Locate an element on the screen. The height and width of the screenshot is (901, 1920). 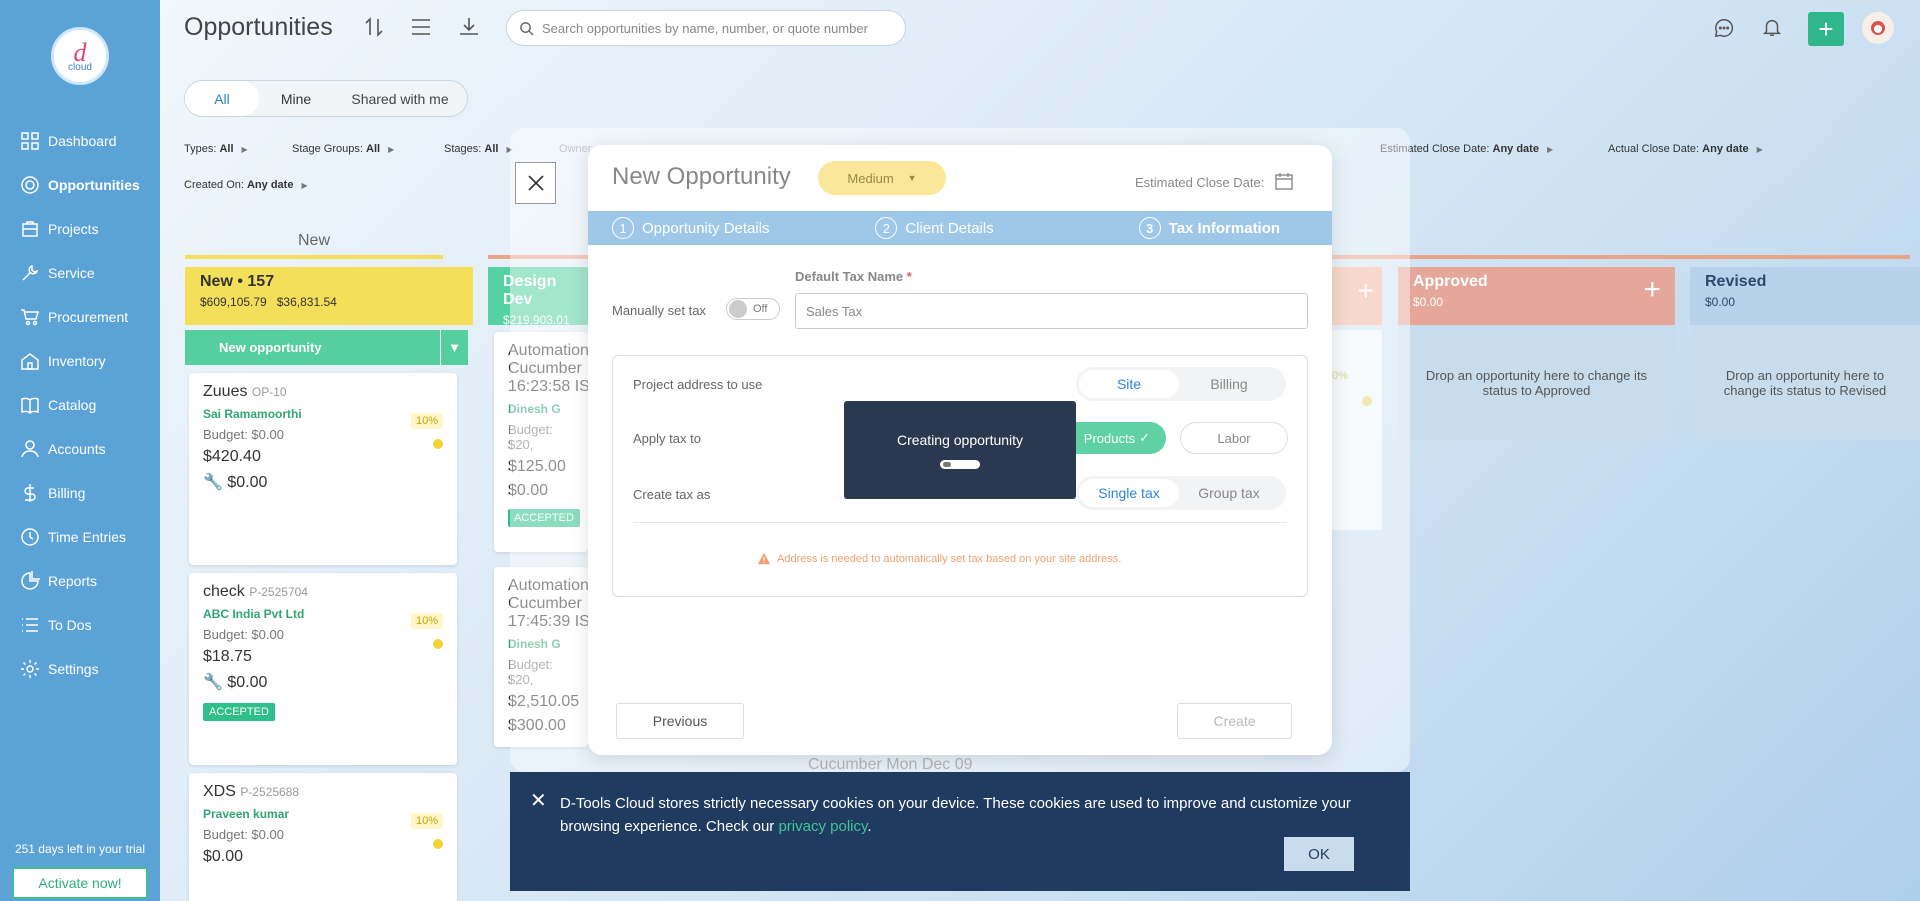
avatar is located at coordinates (1878, 28).